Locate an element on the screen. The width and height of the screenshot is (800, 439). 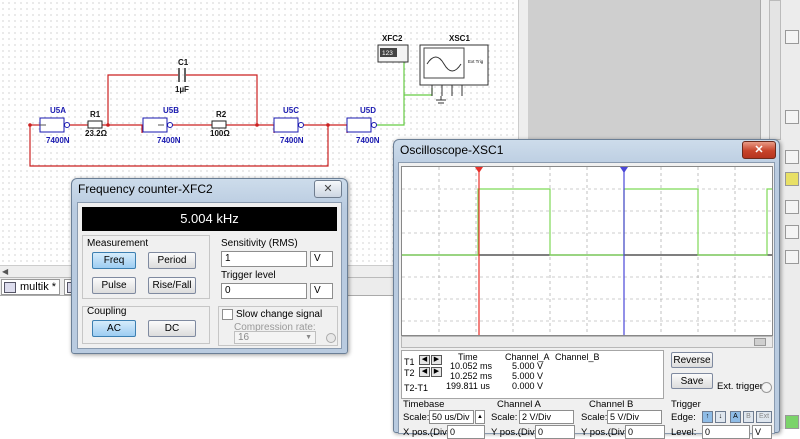
channel-b-header: Channel_B is located at coordinates (577, 357).